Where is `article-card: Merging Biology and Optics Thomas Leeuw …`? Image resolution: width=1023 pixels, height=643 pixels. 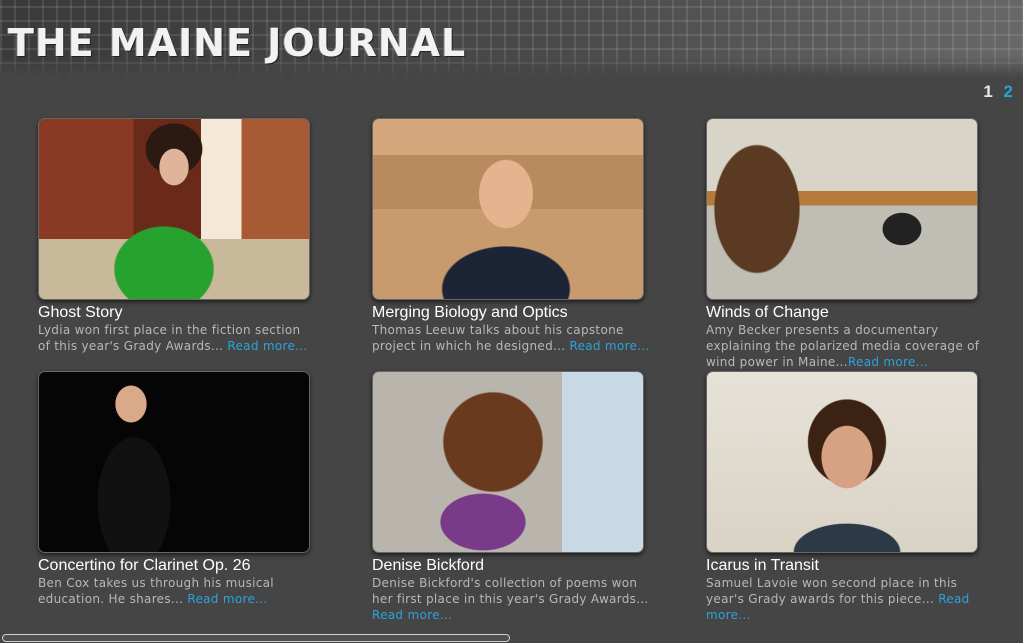
article-card: Merging Biology and Optics Thomas Leeuw … is located at coordinates (510, 236).